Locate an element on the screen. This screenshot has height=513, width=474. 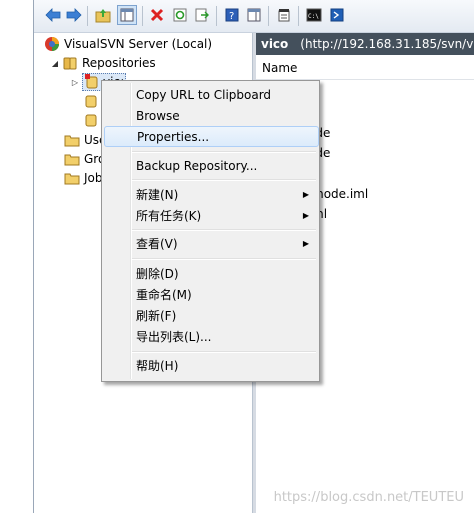
menu-item-new: 新建(N) ▶ is located at coordinates (210, 194).